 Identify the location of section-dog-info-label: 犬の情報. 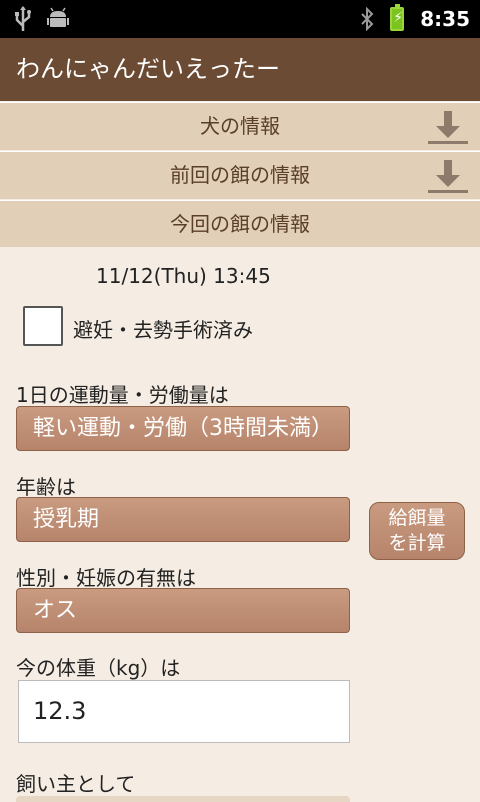
(240, 126).